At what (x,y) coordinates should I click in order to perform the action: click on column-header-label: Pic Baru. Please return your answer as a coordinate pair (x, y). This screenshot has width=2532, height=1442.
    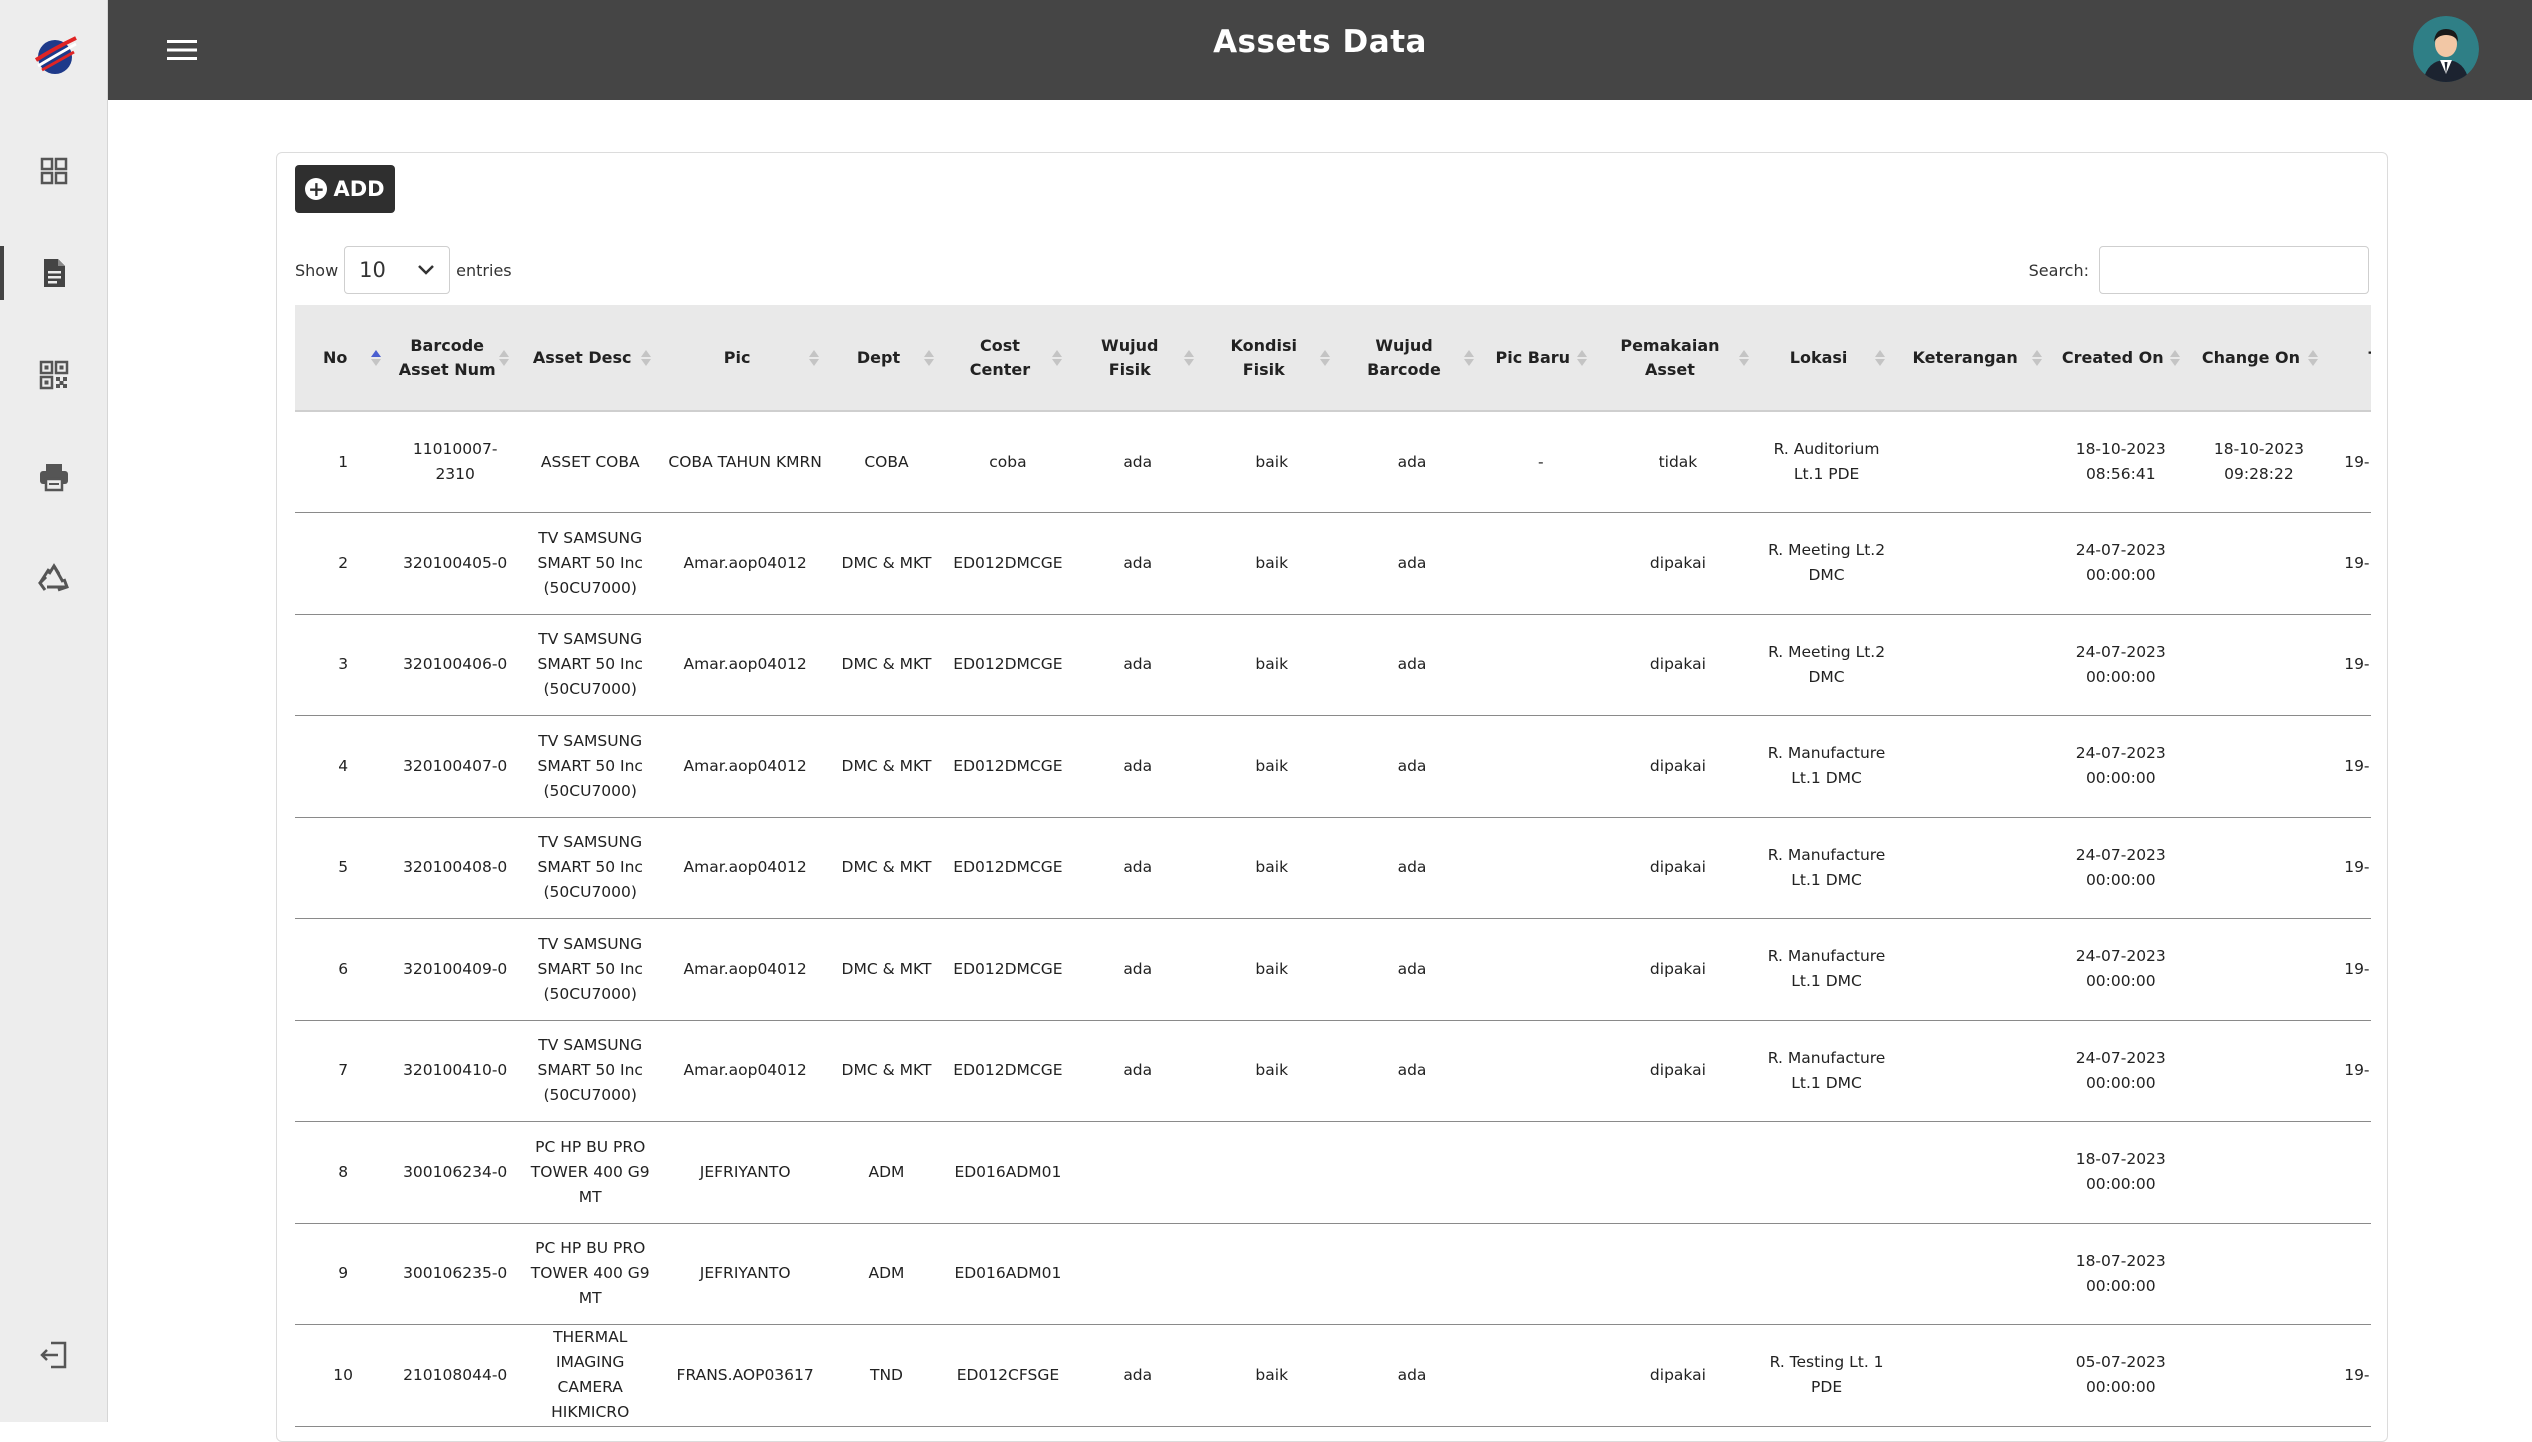
    Looking at the image, I should click on (1533, 357).